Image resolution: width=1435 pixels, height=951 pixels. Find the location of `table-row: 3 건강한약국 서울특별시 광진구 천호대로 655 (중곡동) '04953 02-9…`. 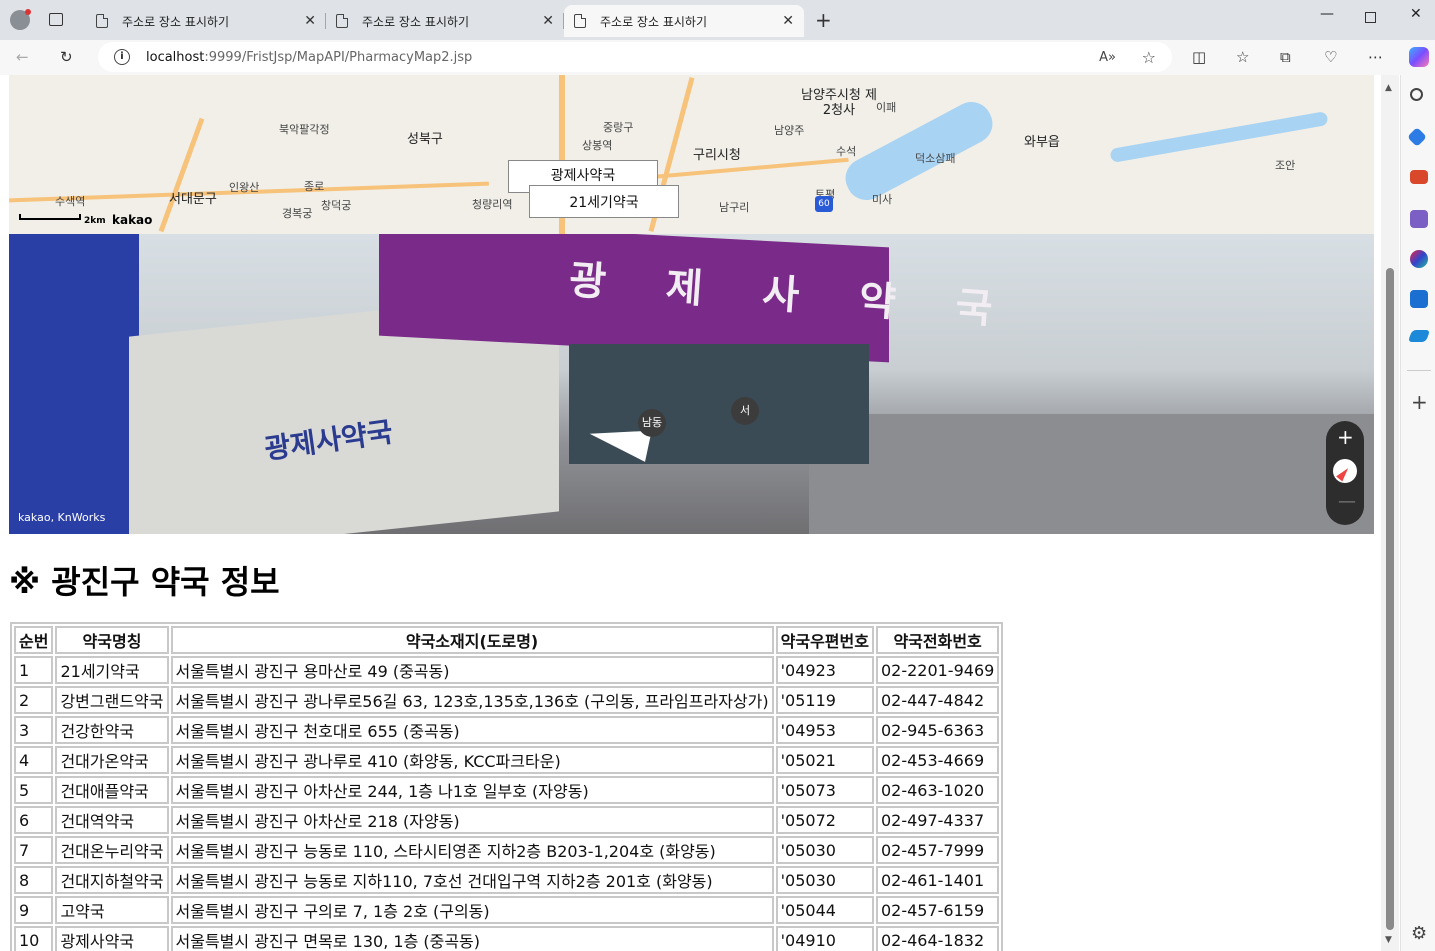

table-row: 3 건강한약국 서울특별시 광진구 천호대로 655 (중곡동) '04953 02-9… is located at coordinates (507, 730).